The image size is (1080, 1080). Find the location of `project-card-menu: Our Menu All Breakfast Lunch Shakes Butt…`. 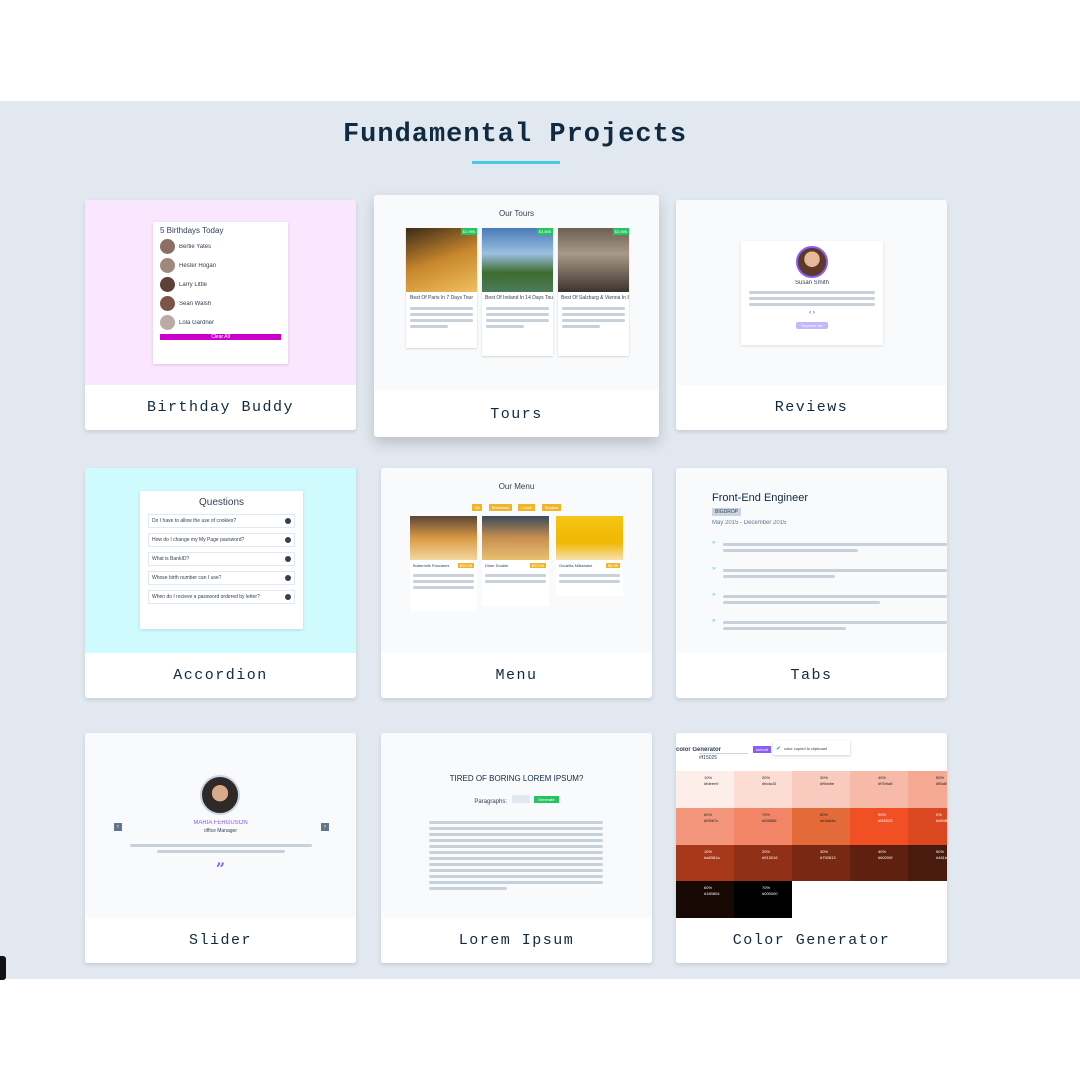

project-card-menu: Our Menu All Breakfast Lunch Shakes Butt… is located at coordinates (516, 583).